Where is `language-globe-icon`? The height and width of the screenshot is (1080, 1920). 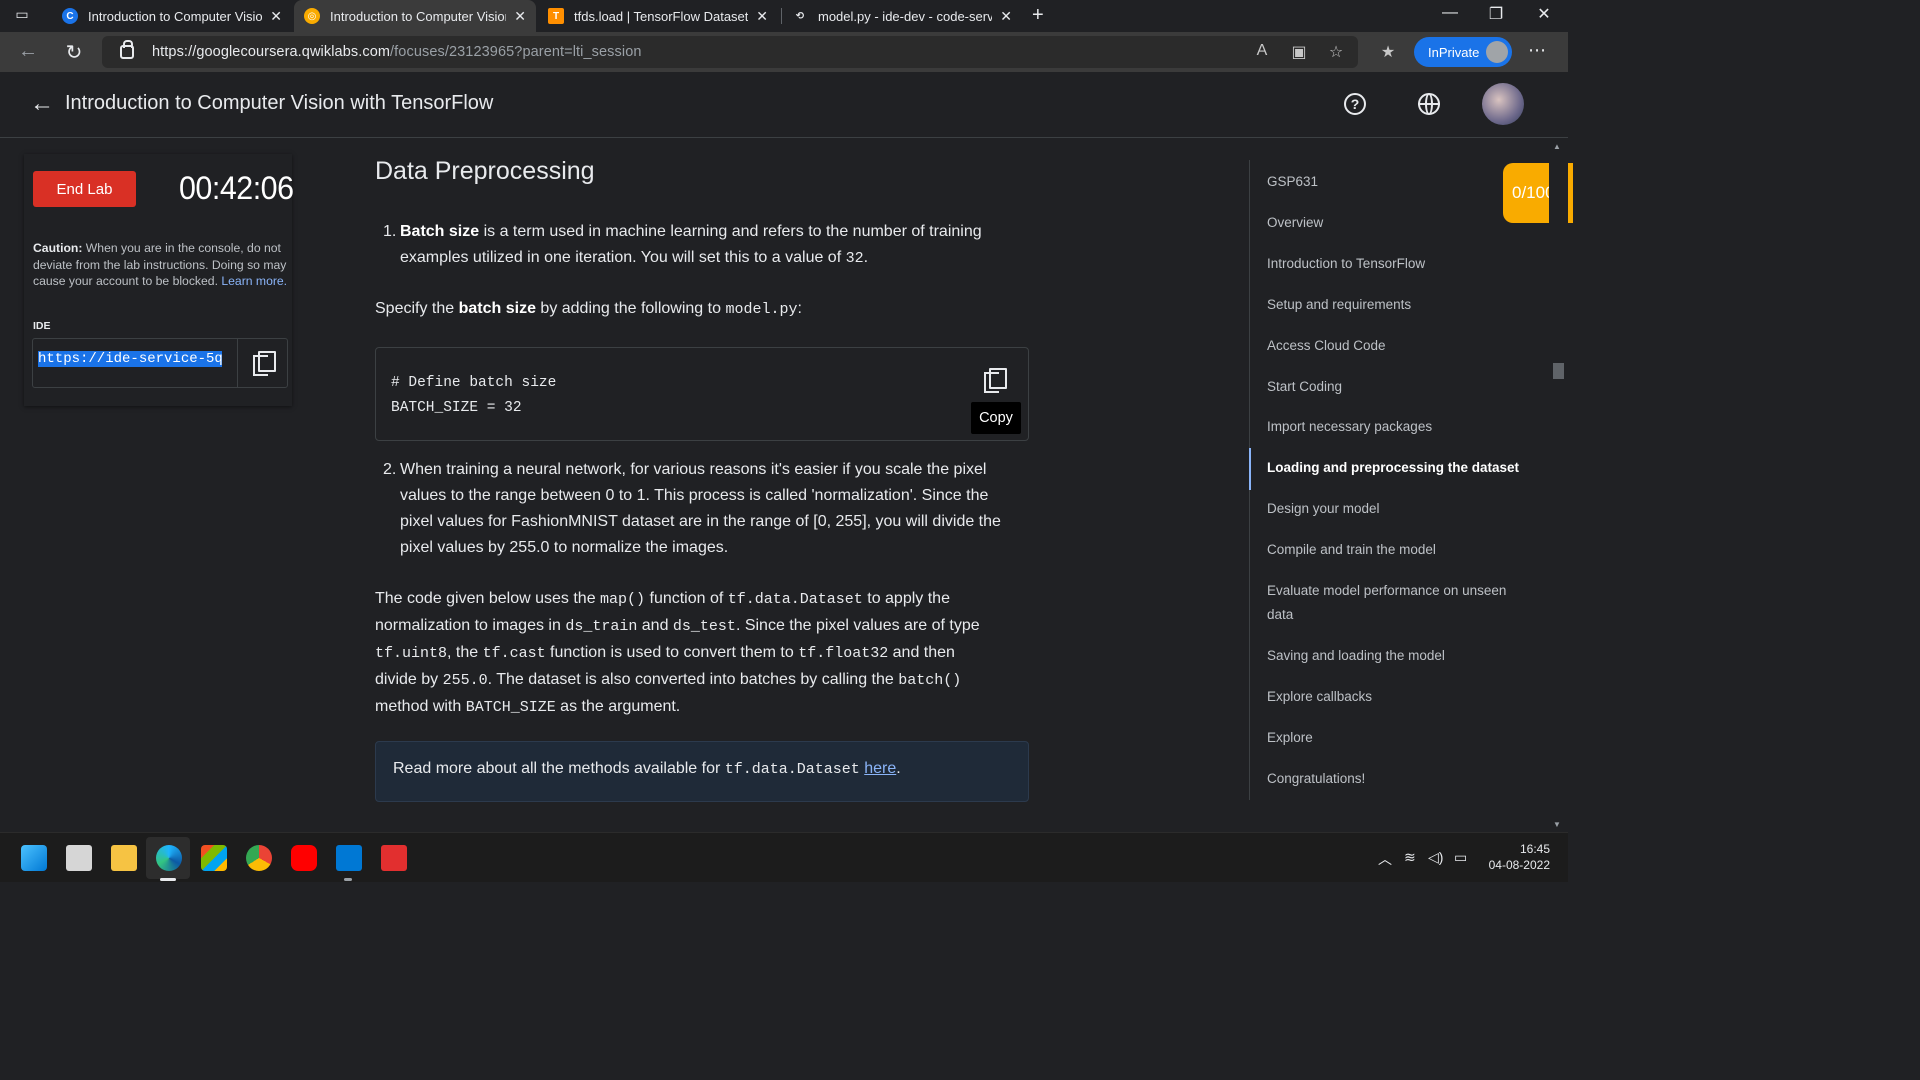
language-globe-icon is located at coordinates (1429, 104).